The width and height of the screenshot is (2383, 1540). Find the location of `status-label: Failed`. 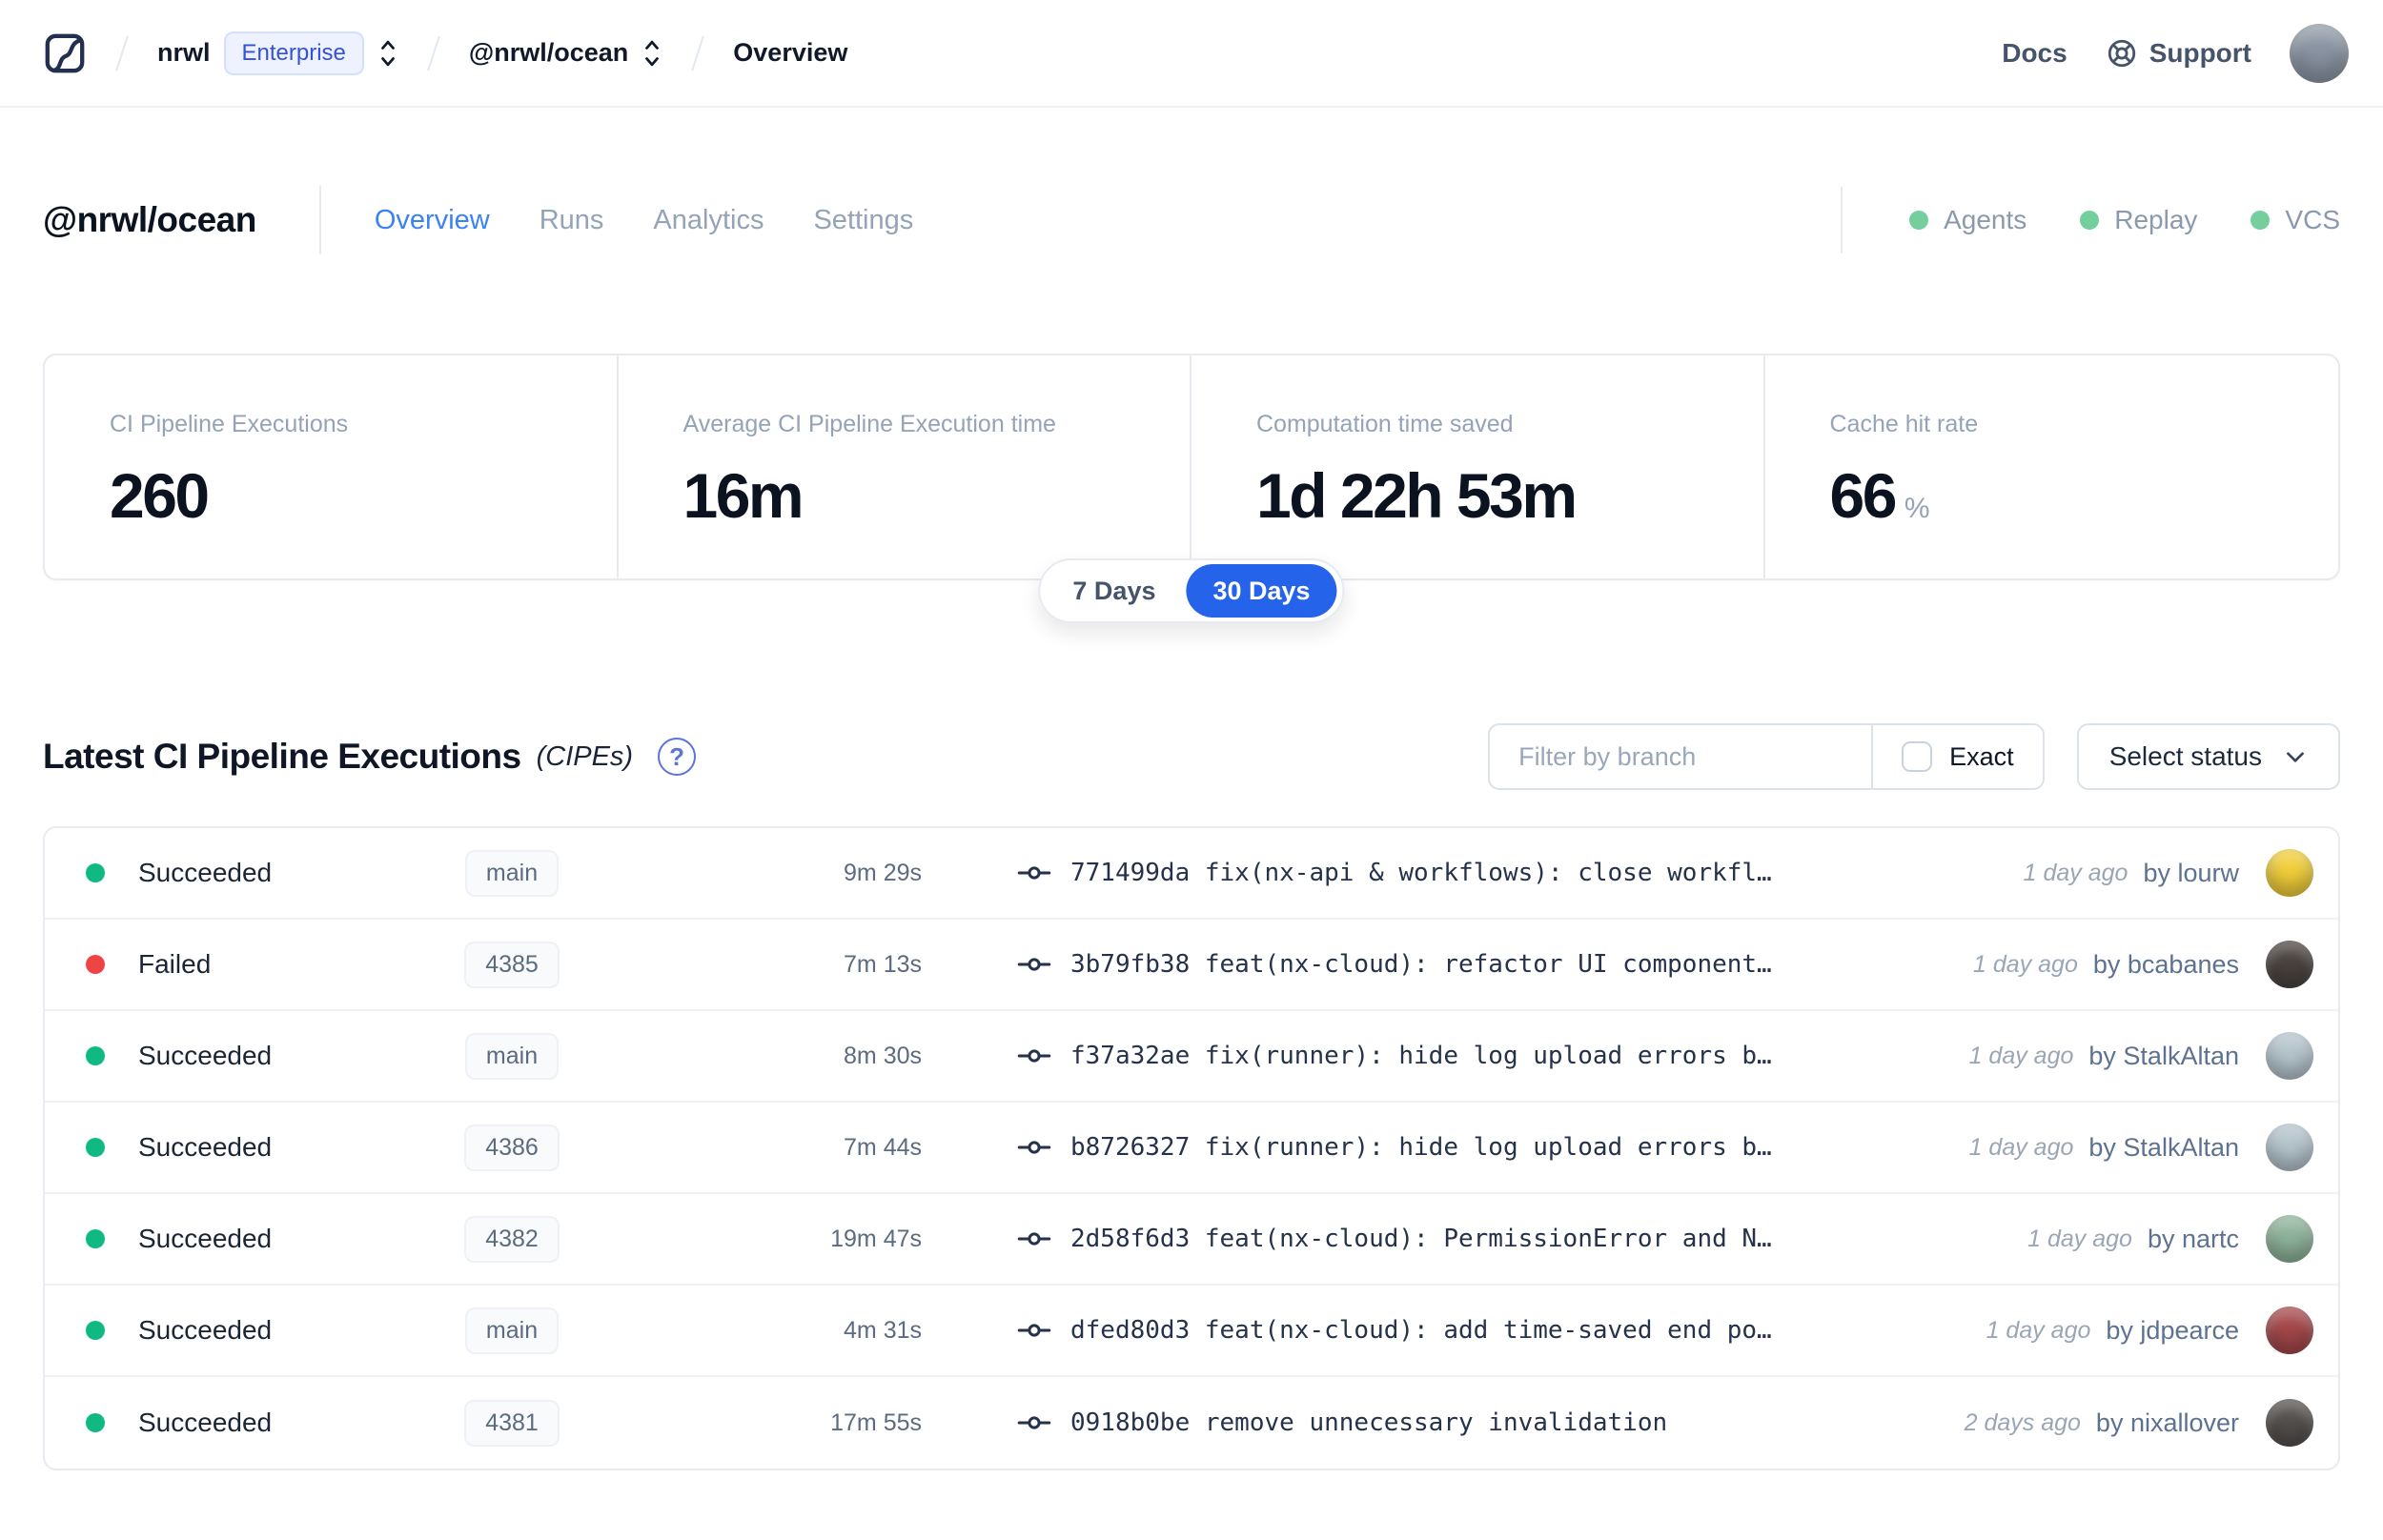

status-label: Failed is located at coordinates (175, 964).